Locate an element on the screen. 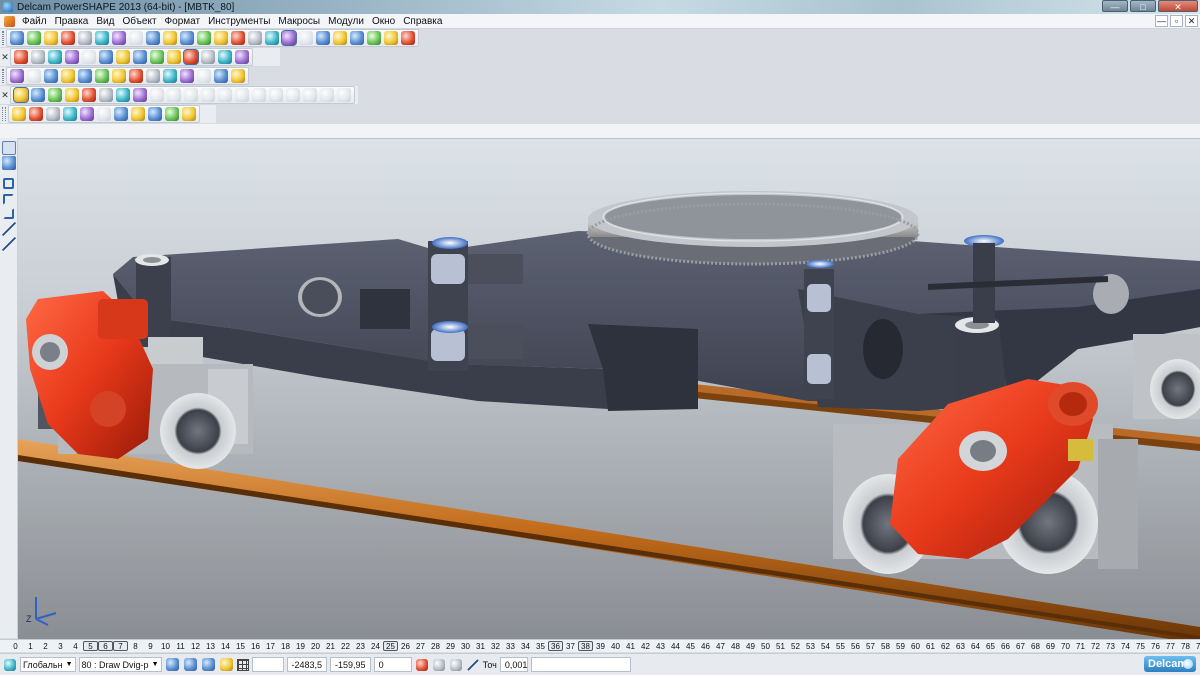 The width and height of the screenshot is (1200, 675). camera-icon is located at coordinates (119, 76).